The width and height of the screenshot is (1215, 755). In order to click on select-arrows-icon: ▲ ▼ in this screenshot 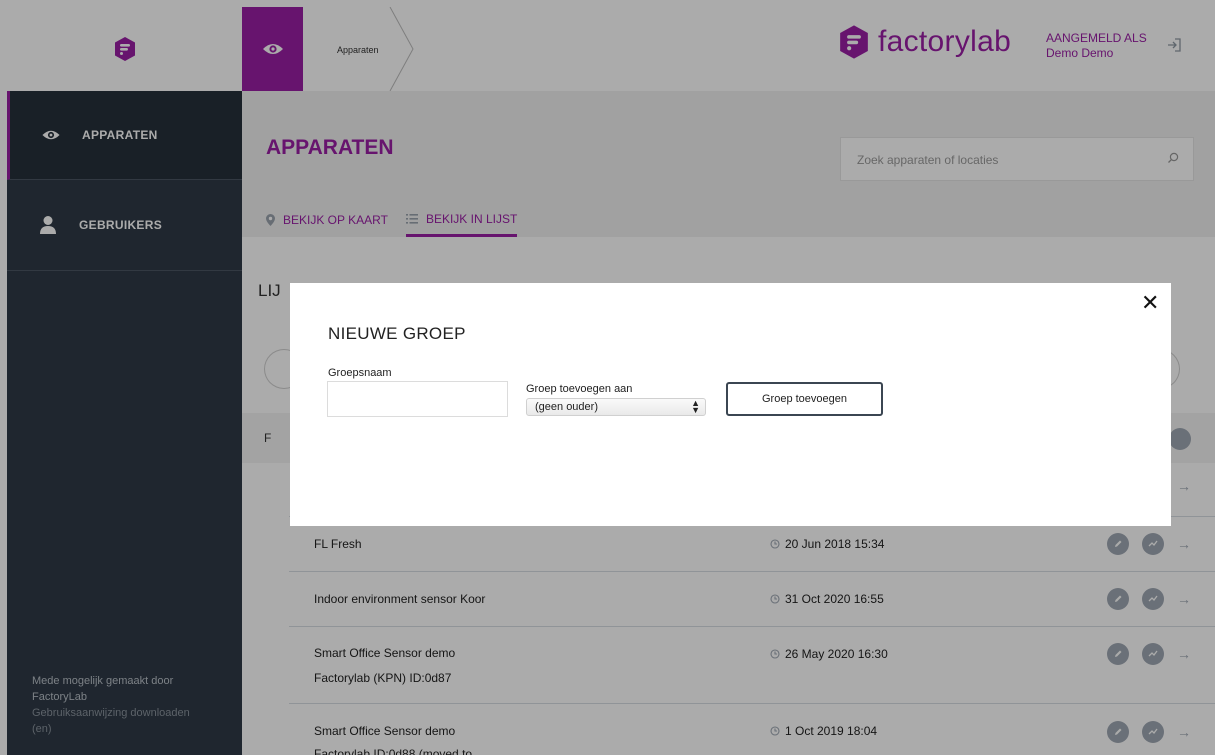, I will do `click(695, 406)`.